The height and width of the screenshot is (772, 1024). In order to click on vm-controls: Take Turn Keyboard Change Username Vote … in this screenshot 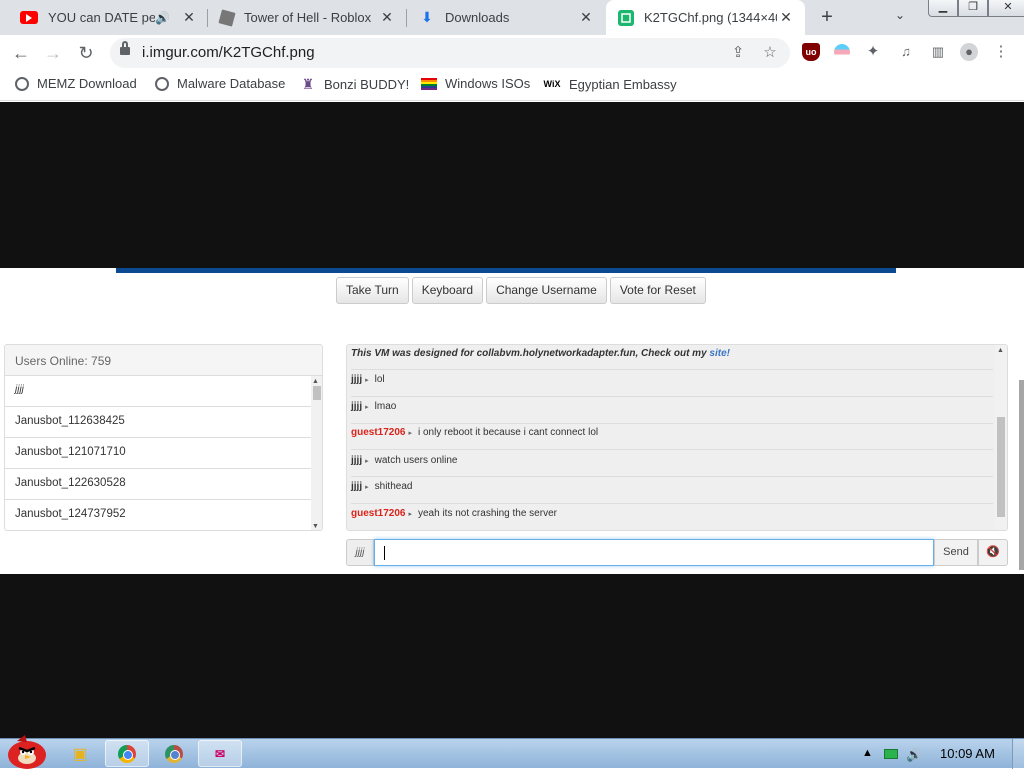, I will do `click(521, 290)`.